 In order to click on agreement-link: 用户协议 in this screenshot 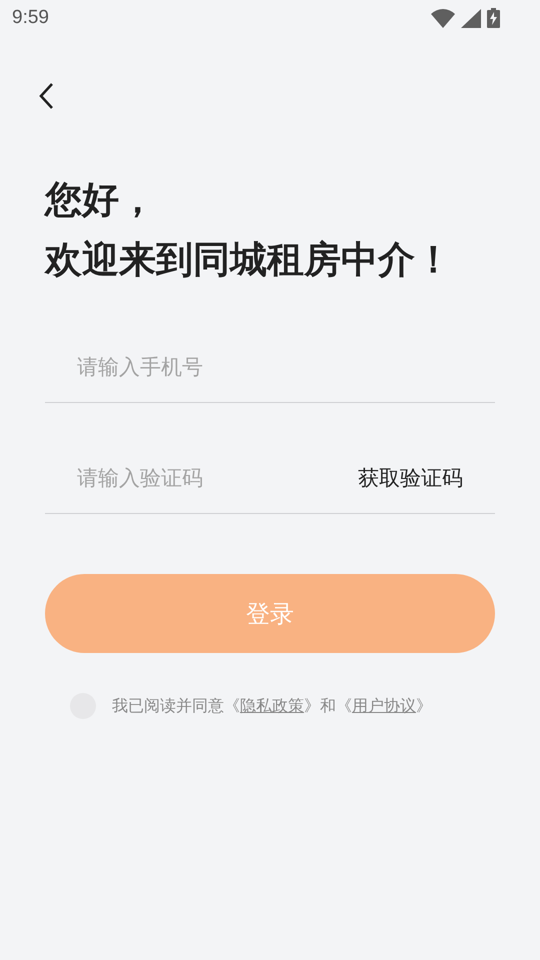, I will do `click(384, 705)`.